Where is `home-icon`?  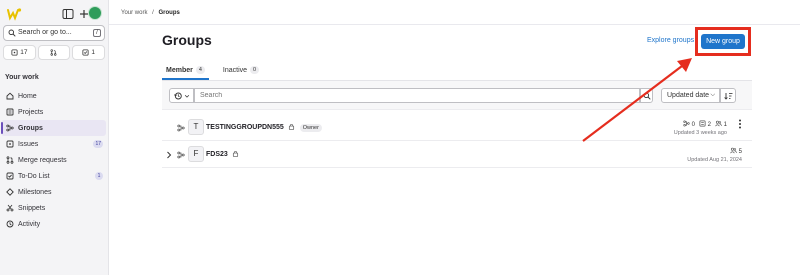
home-icon is located at coordinates (10, 96).